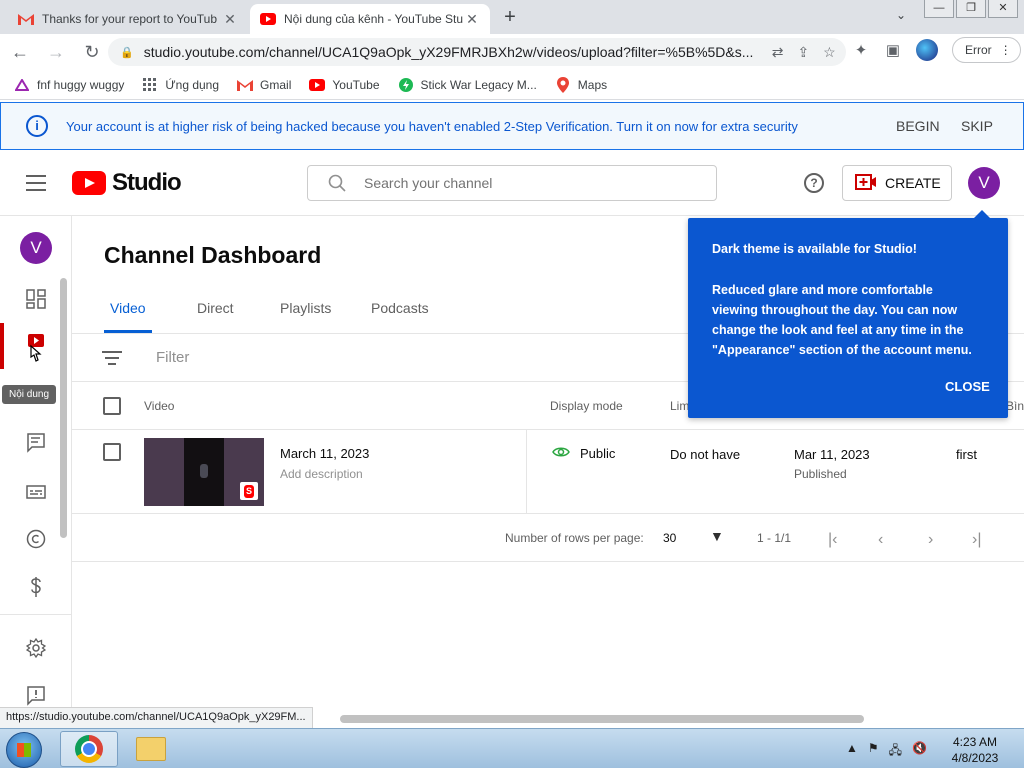  I want to click on row-checkbox, so click(112, 452).